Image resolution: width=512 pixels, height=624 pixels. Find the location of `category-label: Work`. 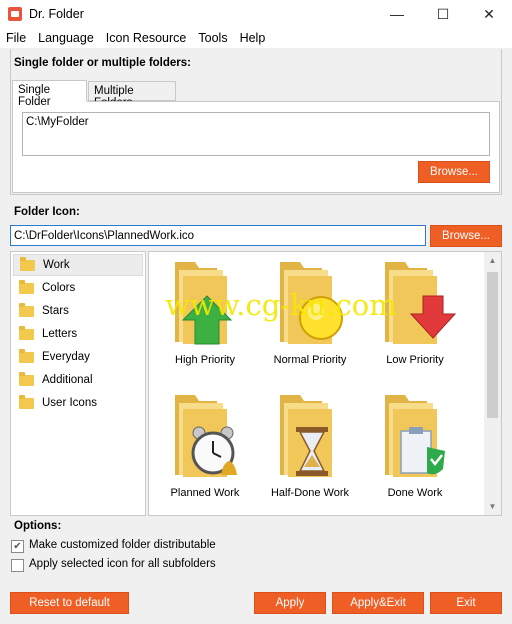

category-label: Work is located at coordinates (56, 265).